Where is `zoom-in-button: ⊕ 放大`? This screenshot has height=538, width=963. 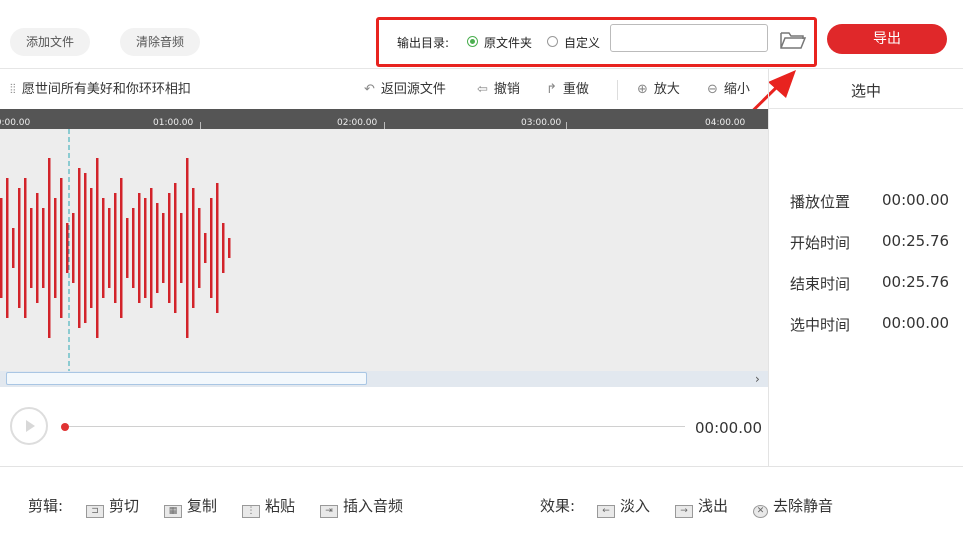 zoom-in-button: ⊕ 放大 is located at coordinates (658, 90).